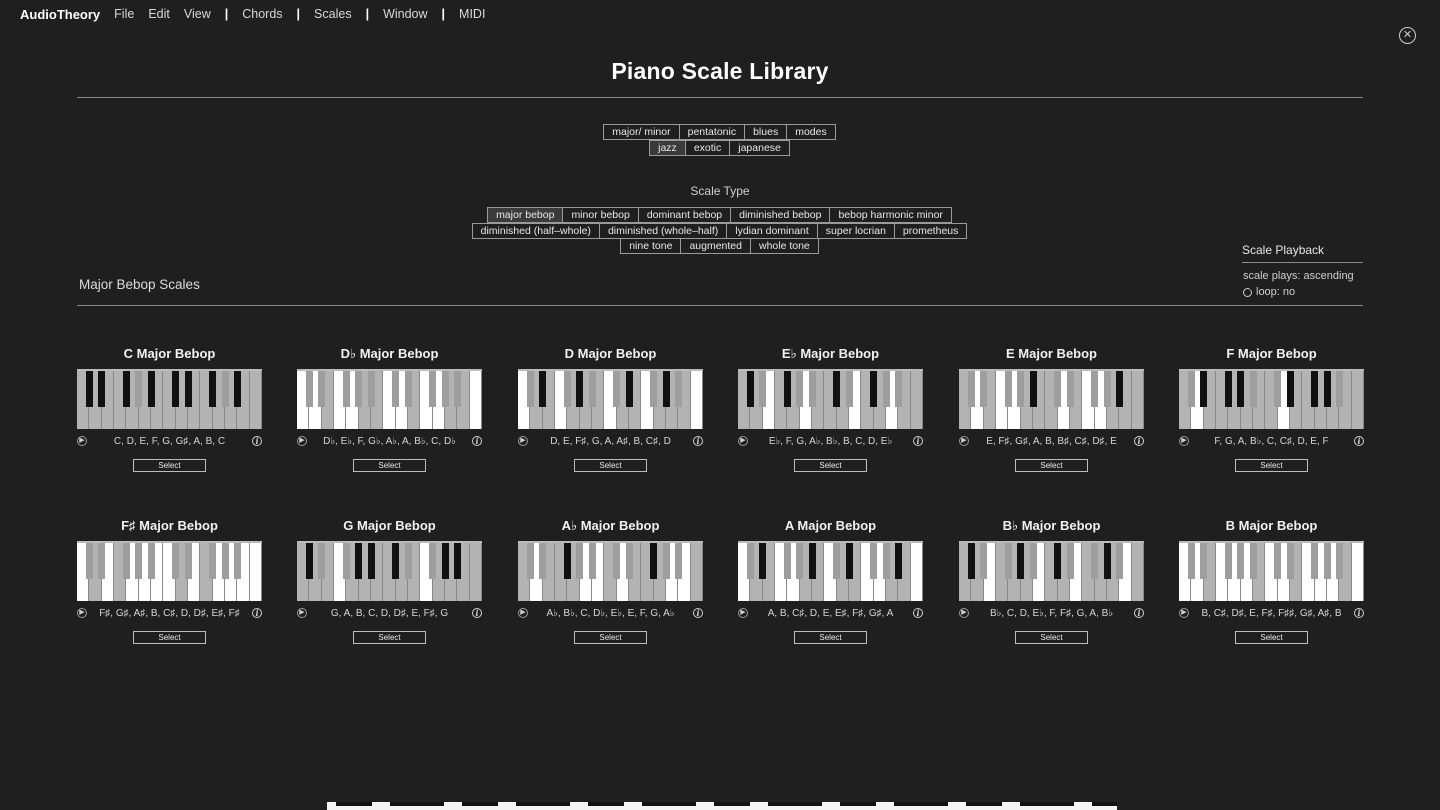 The width and height of the screenshot is (1440, 810). What do you see at coordinates (780, 215) in the screenshot?
I see `scale-type-diminished-bebop: diminished bebop` at bounding box center [780, 215].